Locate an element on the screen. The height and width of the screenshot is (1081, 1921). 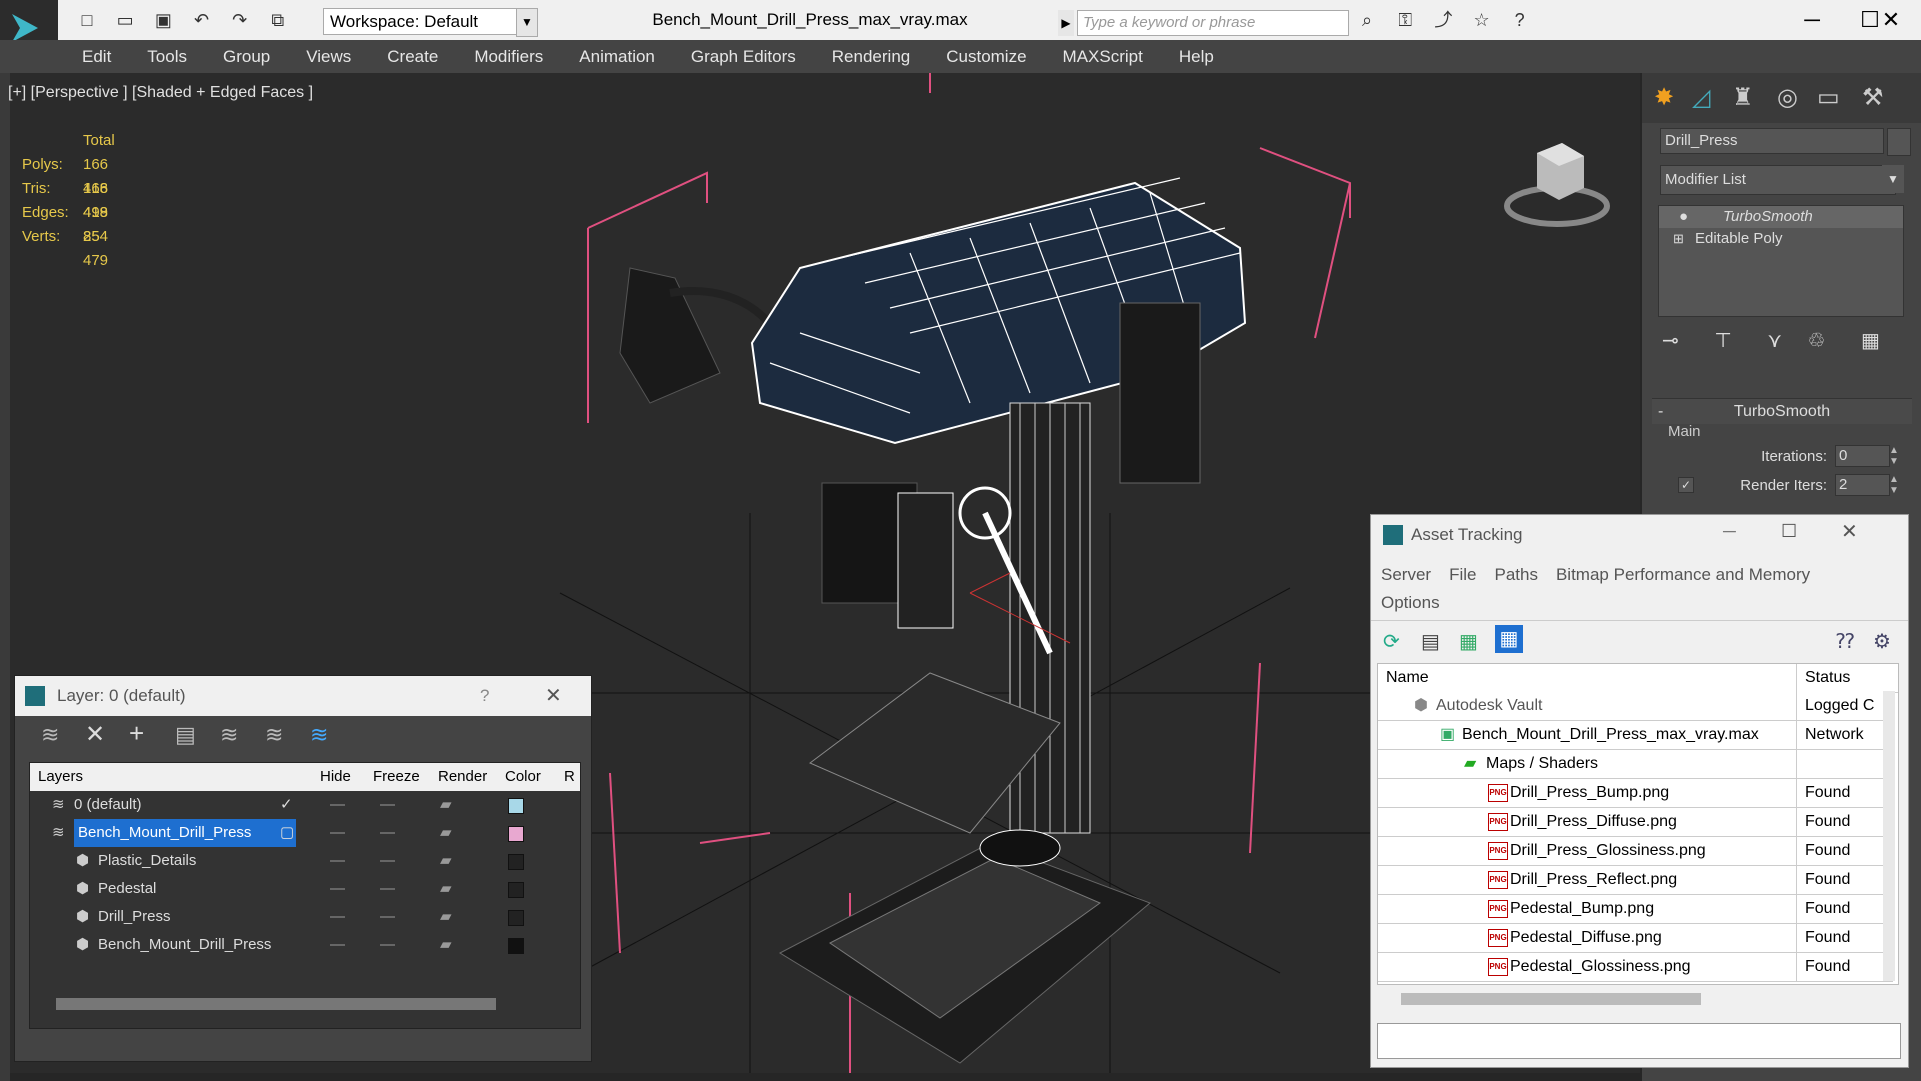
utilities-tab-icon: ⚒ is located at coordinates (1873, 97).